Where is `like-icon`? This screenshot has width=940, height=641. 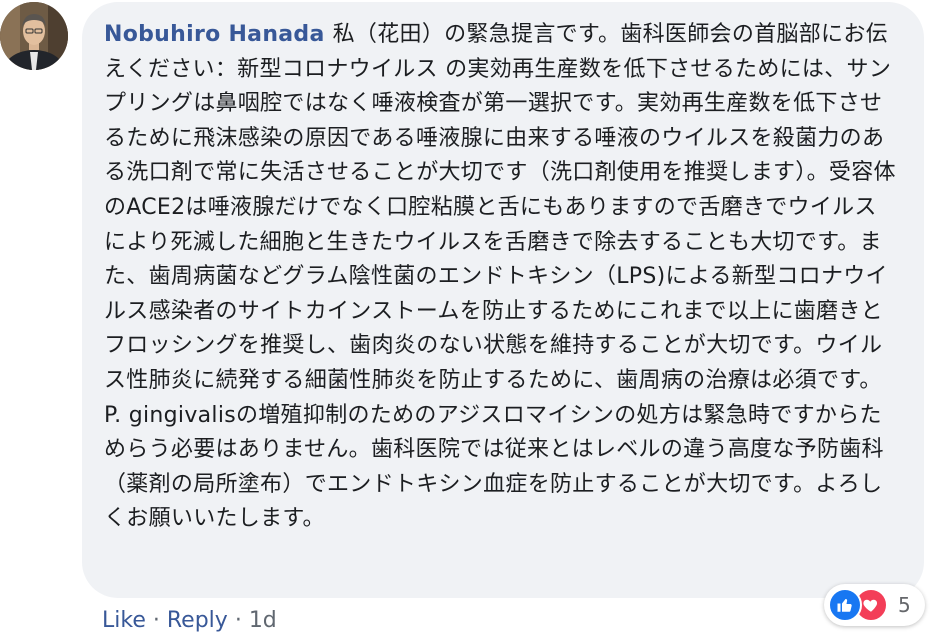 like-icon is located at coordinates (845, 605).